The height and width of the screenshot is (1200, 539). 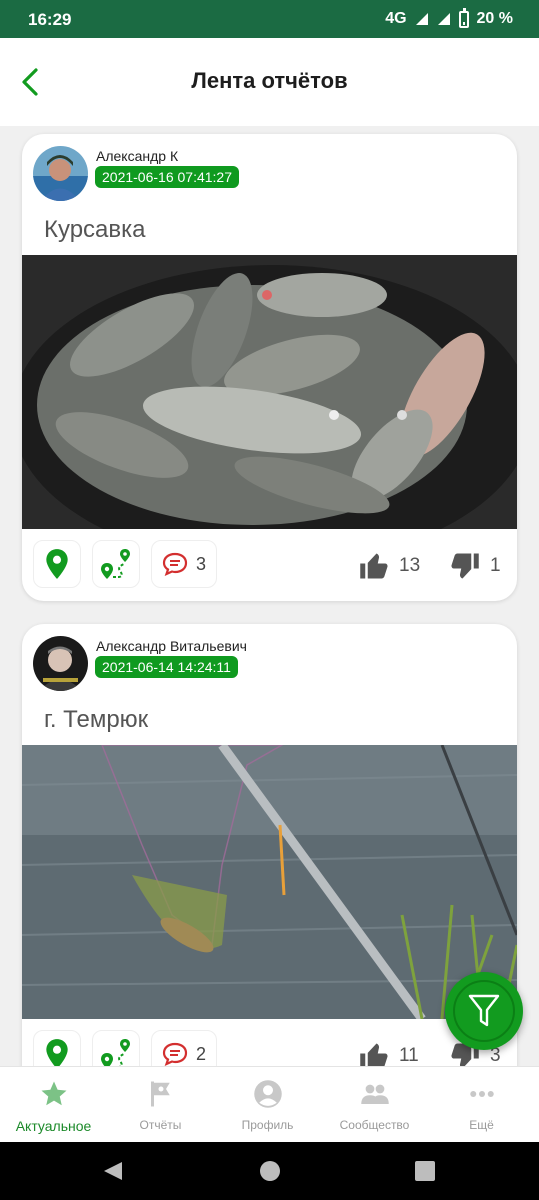 I want to click on status-icons: 4G 20 %, so click(x=449, y=17).